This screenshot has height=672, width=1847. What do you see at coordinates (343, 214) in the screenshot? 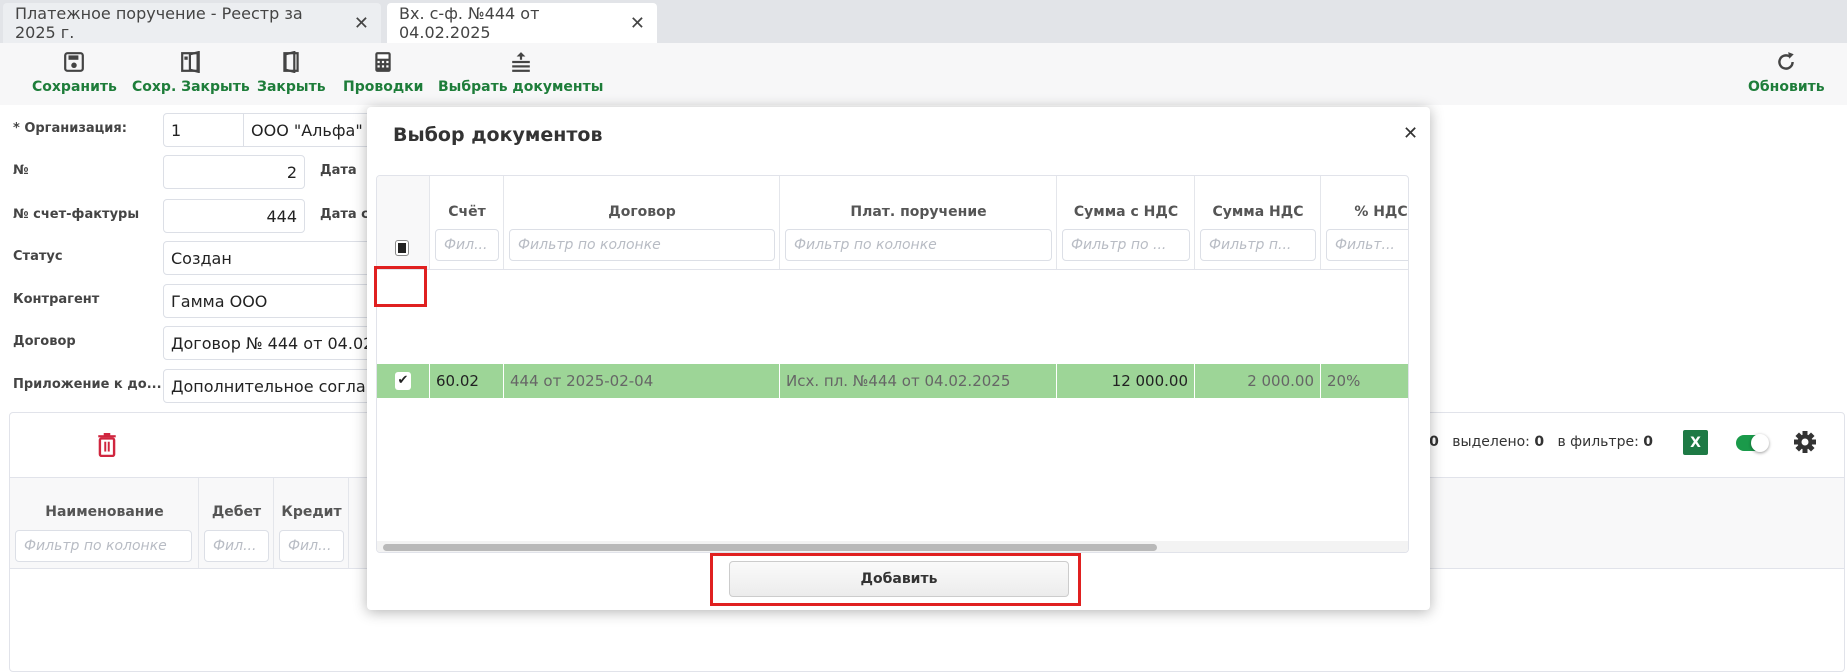
I see `invoice-date-label: Дата сч` at bounding box center [343, 214].